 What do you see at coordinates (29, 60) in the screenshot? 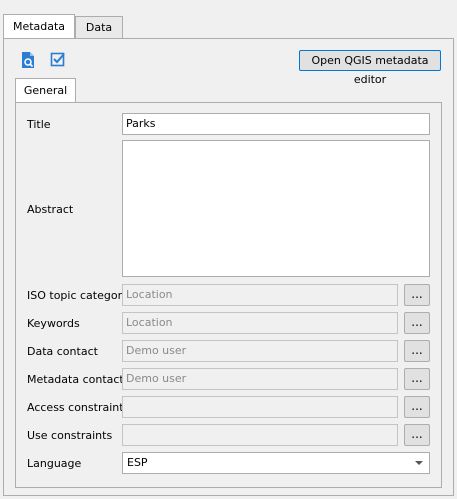
I see `search-document-icon` at bounding box center [29, 60].